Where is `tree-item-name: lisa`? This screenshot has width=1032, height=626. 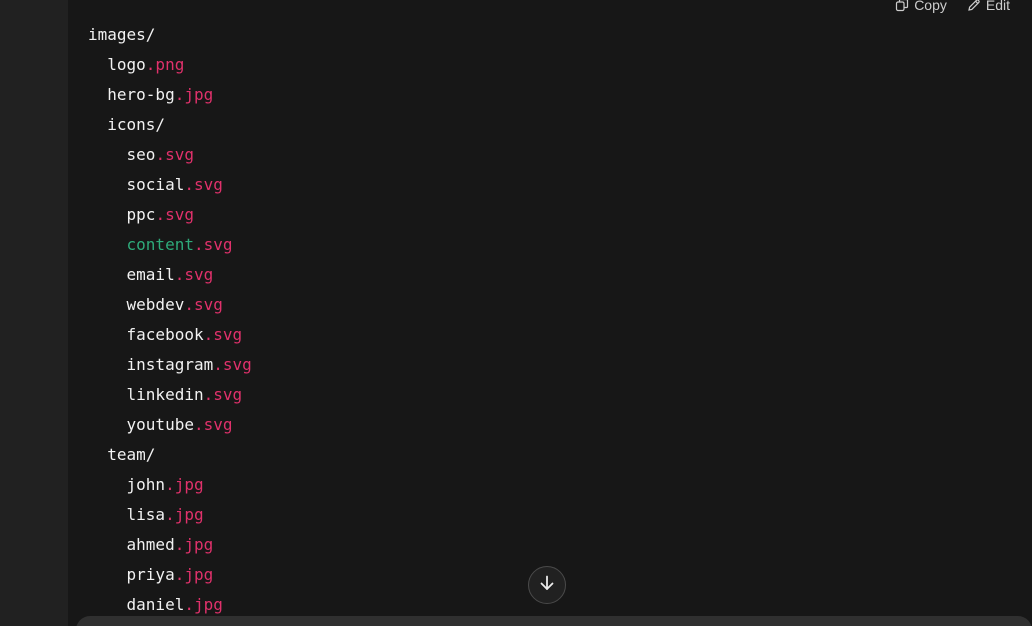 tree-item-name: lisa is located at coordinates (146, 514).